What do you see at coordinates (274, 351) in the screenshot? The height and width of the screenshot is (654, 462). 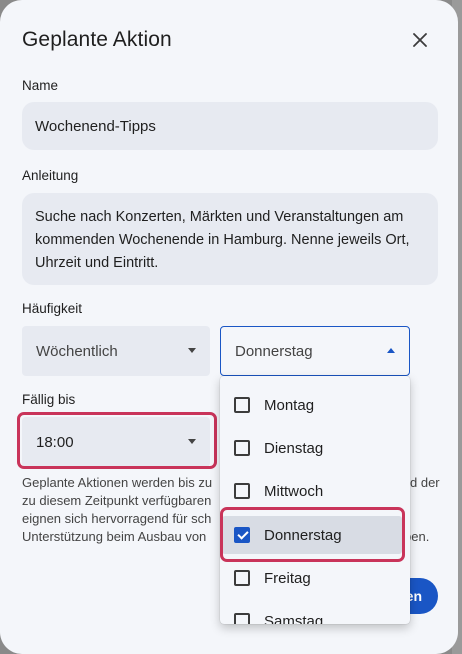 I see `weekday-value: Donnerstag` at bounding box center [274, 351].